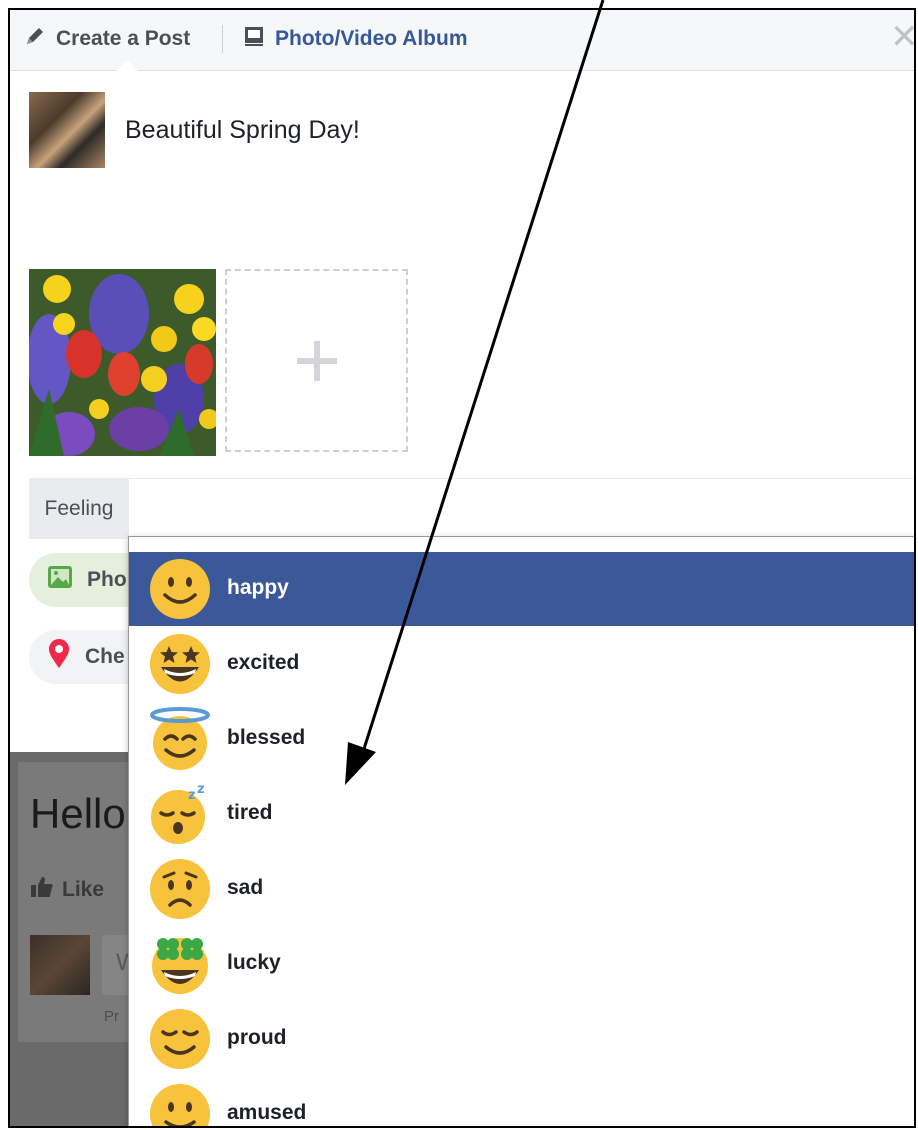  Describe the element at coordinates (521, 664) in the screenshot. I see `feeling-option-excited: excited` at that location.